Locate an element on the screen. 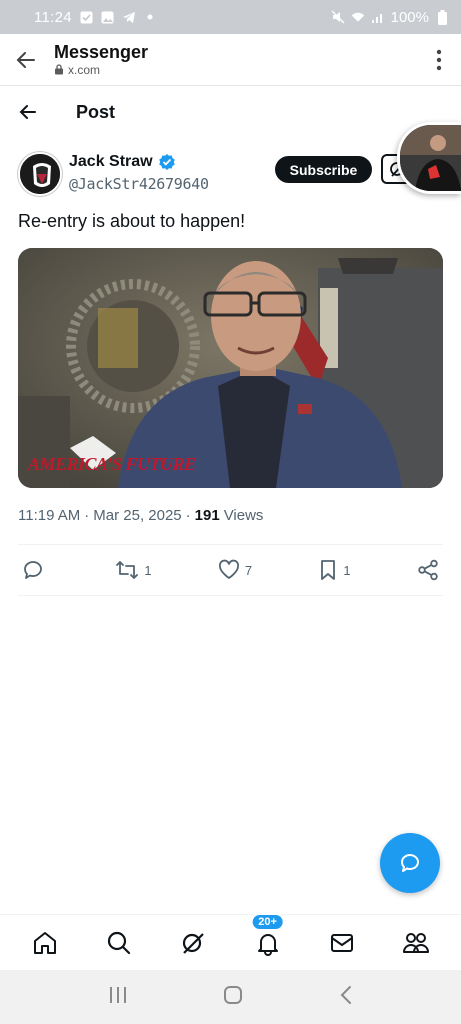  browser-back-button is located at coordinates (26, 60).